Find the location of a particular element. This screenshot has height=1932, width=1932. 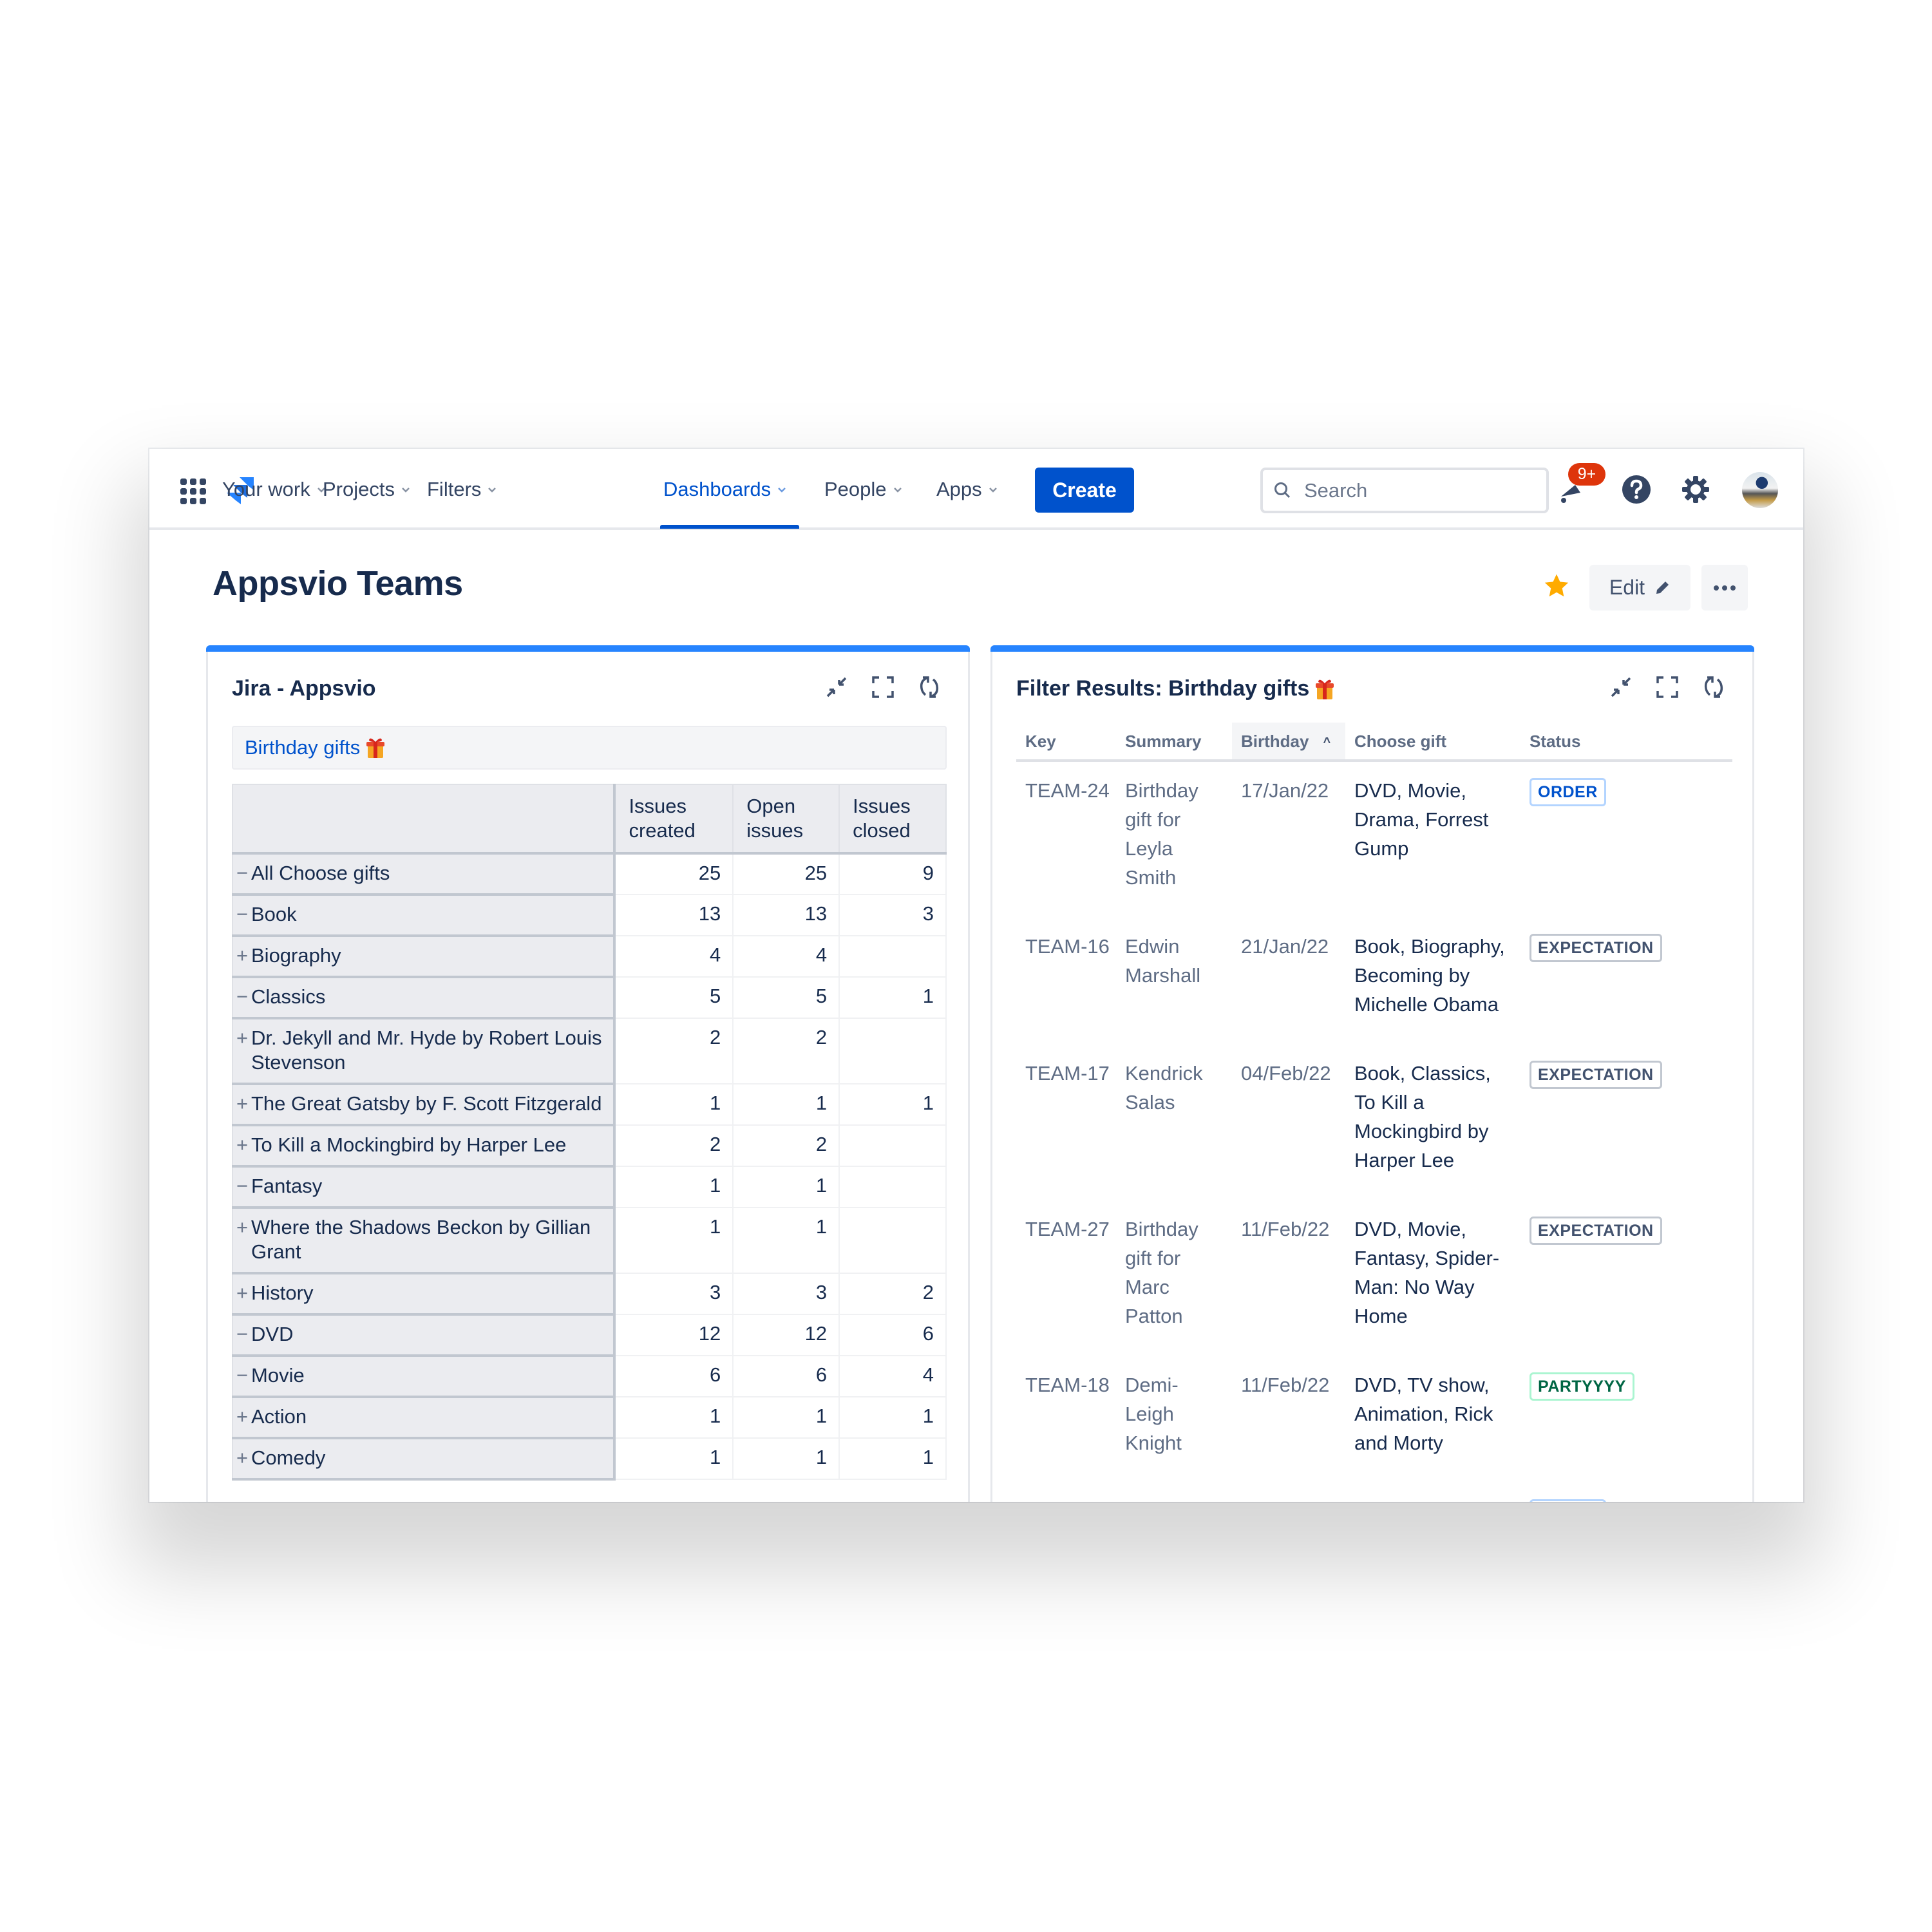

search-input is located at coordinates (1413, 490).